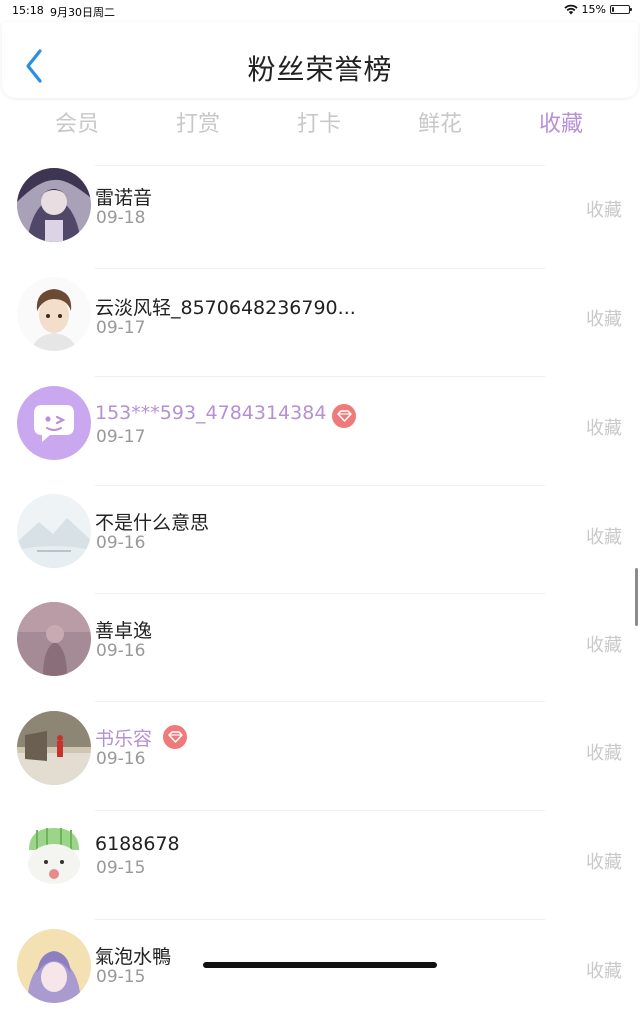 The height and width of the screenshot is (1032, 640). What do you see at coordinates (54, 966) in the screenshot?
I see `anime-avatar` at bounding box center [54, 966].